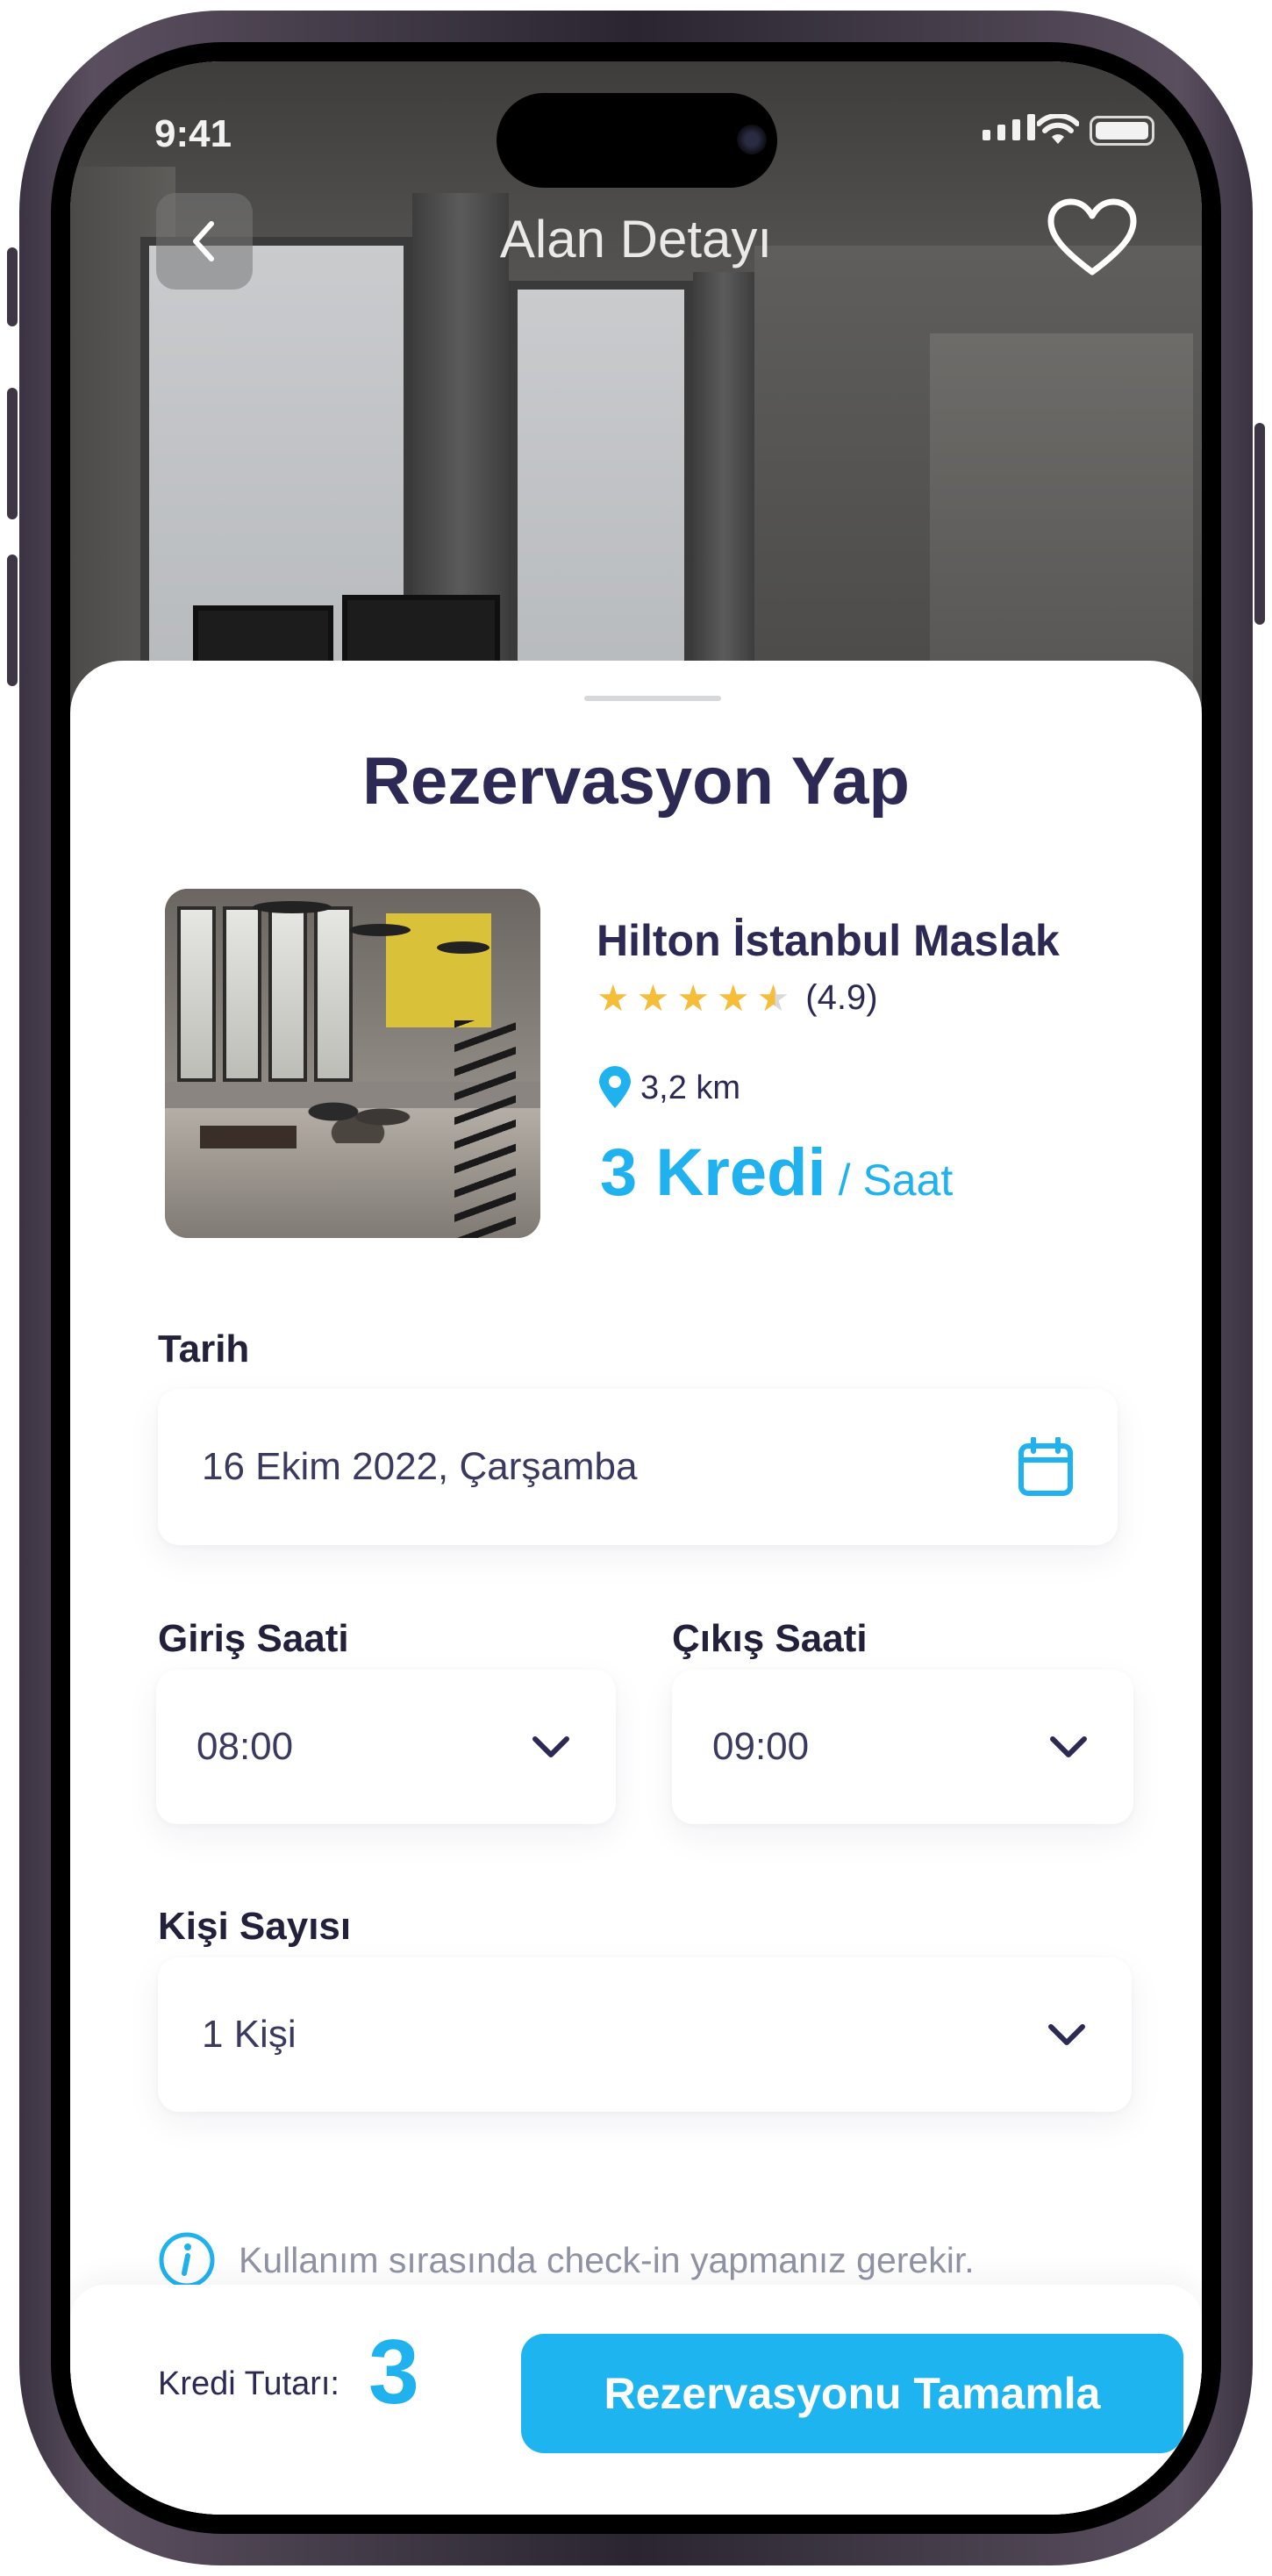  What do you see at coordinates (636, 239) in the screenshot?
I see `page-title: Alan Detayı` at bounding box center [636, 239].